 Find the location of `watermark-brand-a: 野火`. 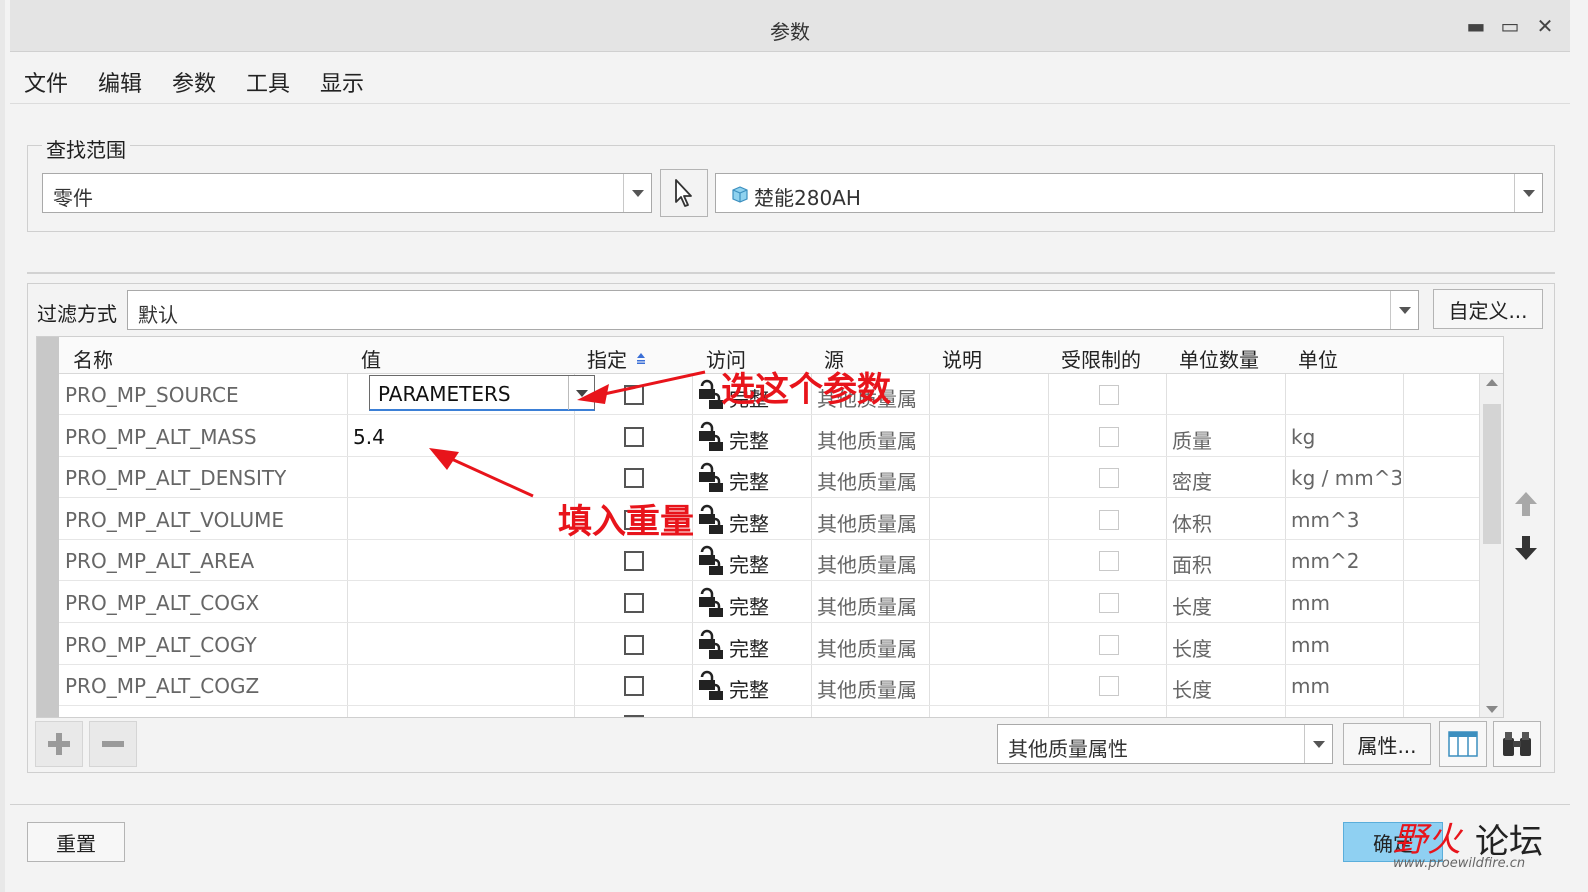

watermark-brand-a: 野火 is located at coordinates (1427, 840).